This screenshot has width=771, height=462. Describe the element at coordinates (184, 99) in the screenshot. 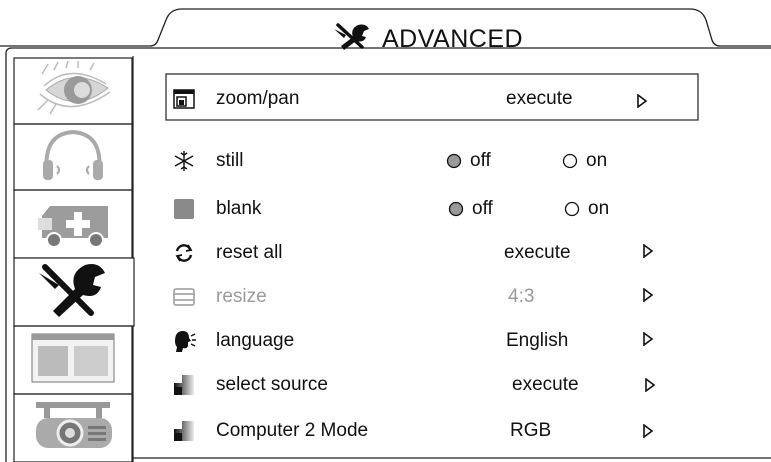

I see `zoom-pan-icon` at that location.